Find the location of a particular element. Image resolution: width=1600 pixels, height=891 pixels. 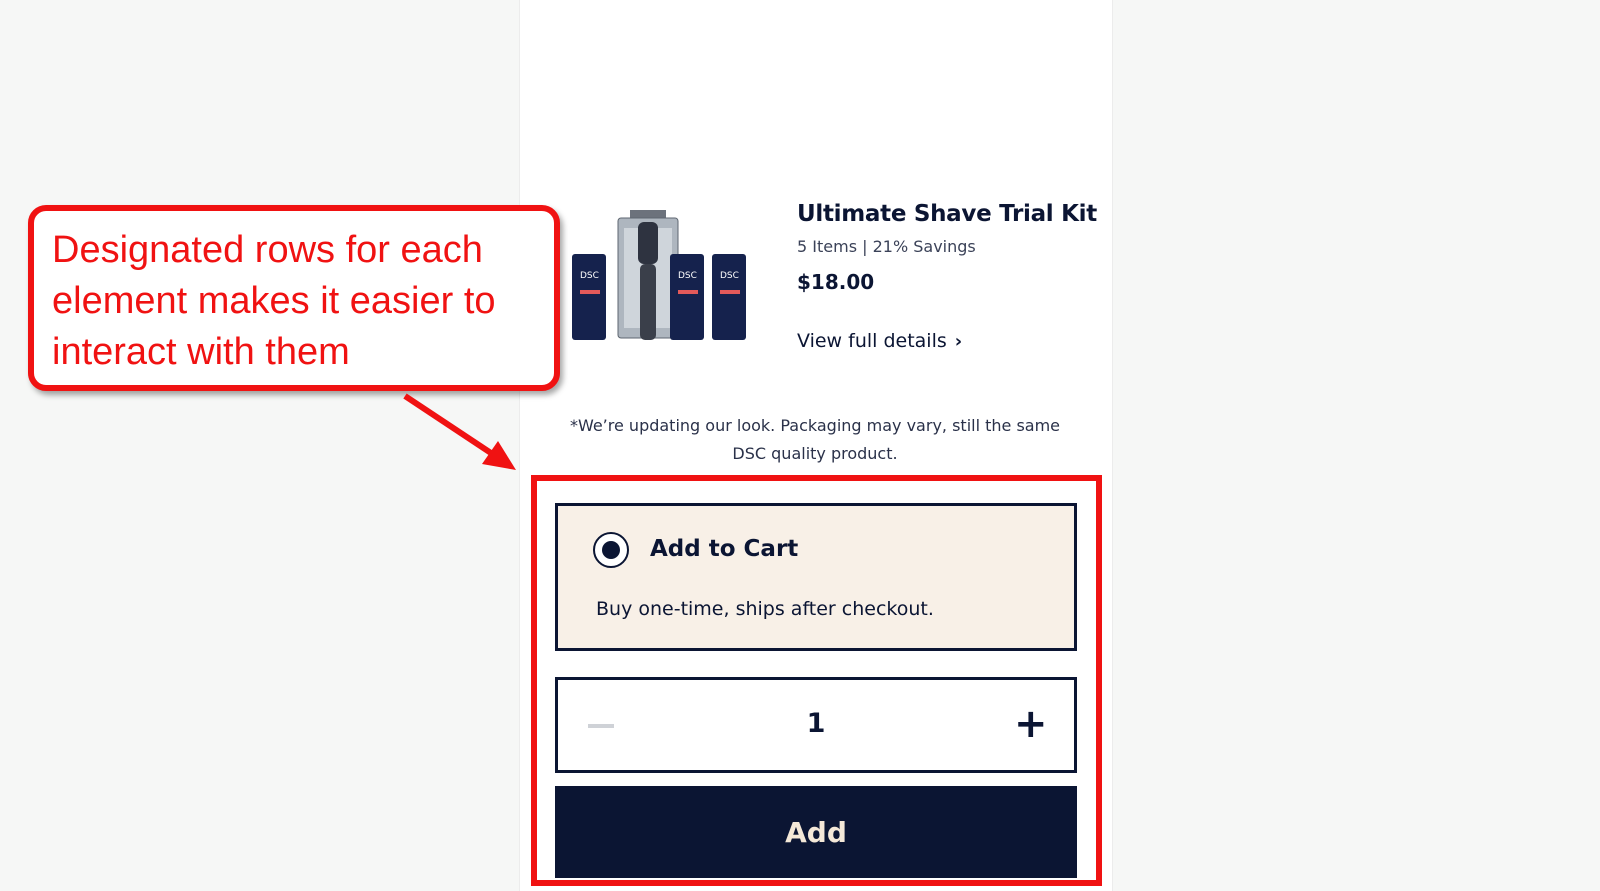

details-link-label: View full details is located at coordinates (872, 341).